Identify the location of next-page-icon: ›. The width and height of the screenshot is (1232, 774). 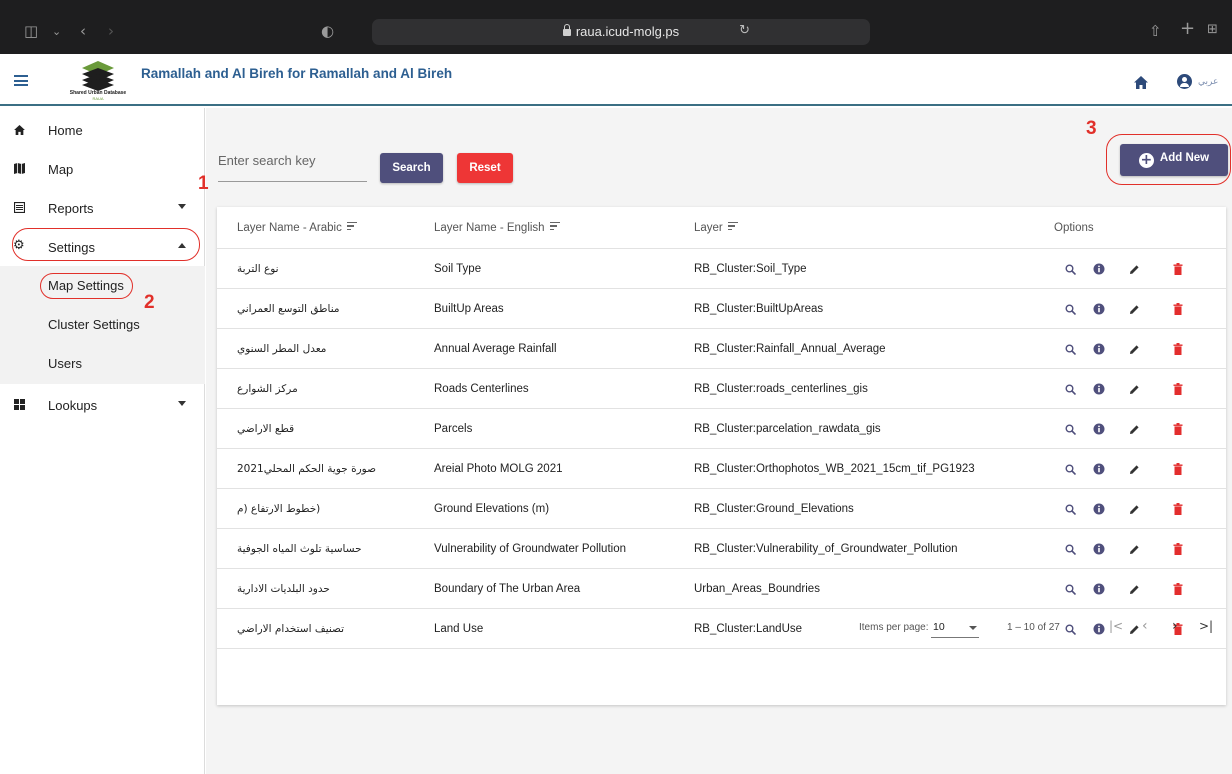
(1175, 626).